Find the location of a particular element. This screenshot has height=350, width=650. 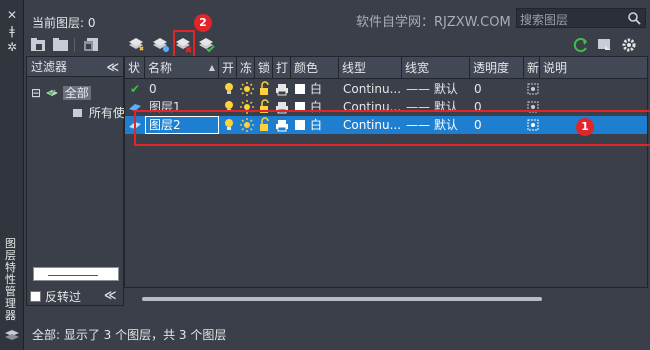

invert-filter-label: 反转过 is located at coordinates (63, 297).